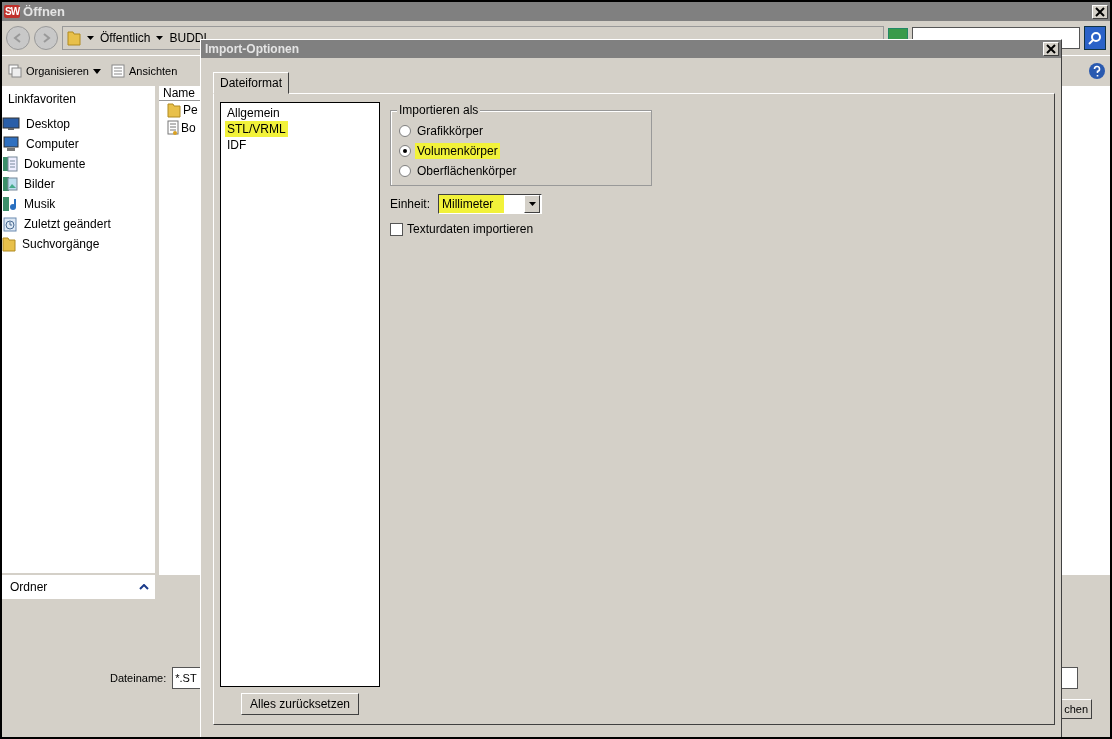 Image resolution: width=1112 pixels, height=739 pixels. I want to click on window-title: Öffnen, so click(44, 11).